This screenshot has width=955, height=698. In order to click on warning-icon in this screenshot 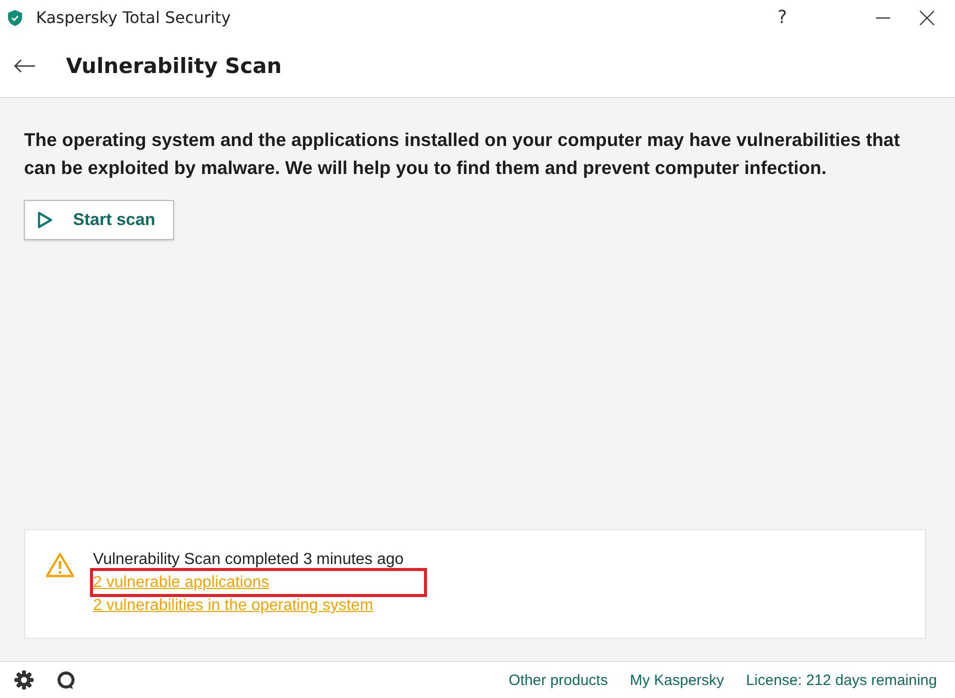, I will do `click(60, 565)`.